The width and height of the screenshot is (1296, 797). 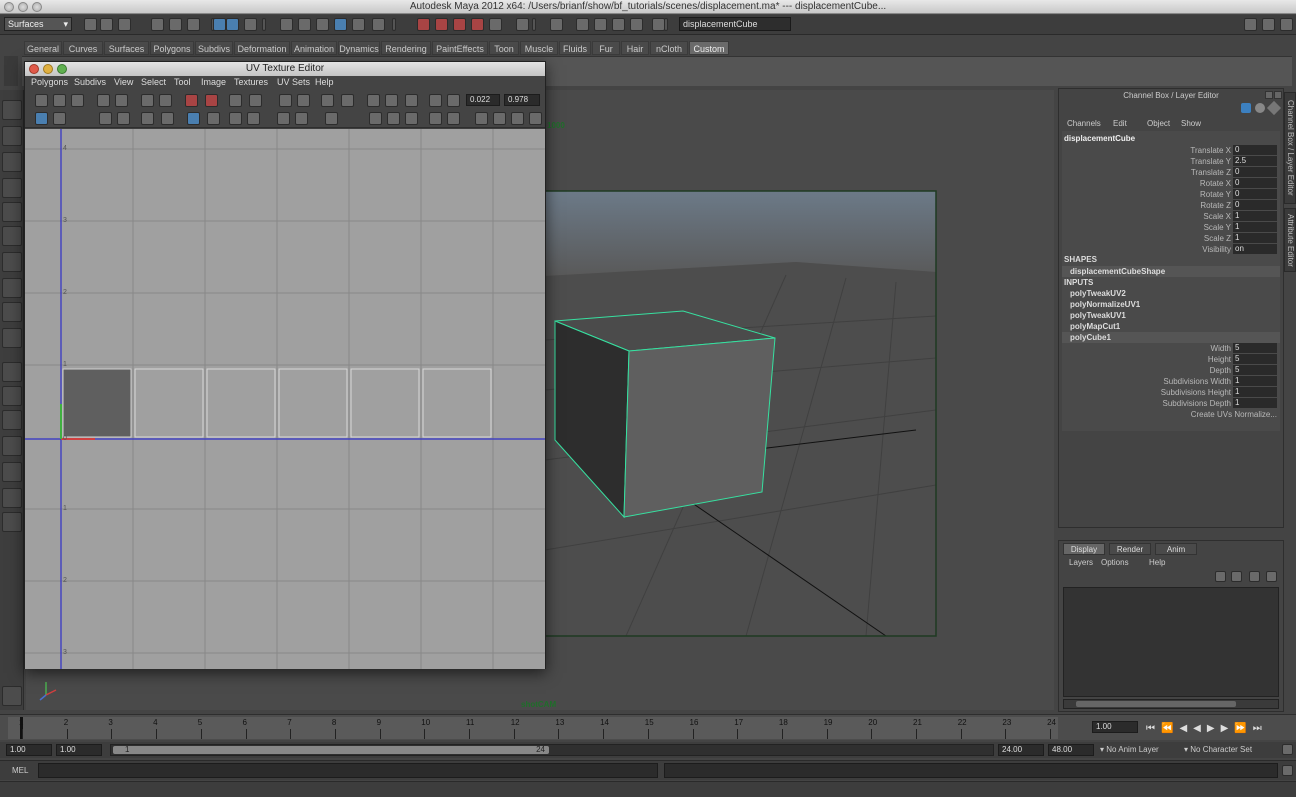 What do you see at coordinates (23, 7) in the screenshot?
I see `minimize-window-button` at bounding box center [23, 7].